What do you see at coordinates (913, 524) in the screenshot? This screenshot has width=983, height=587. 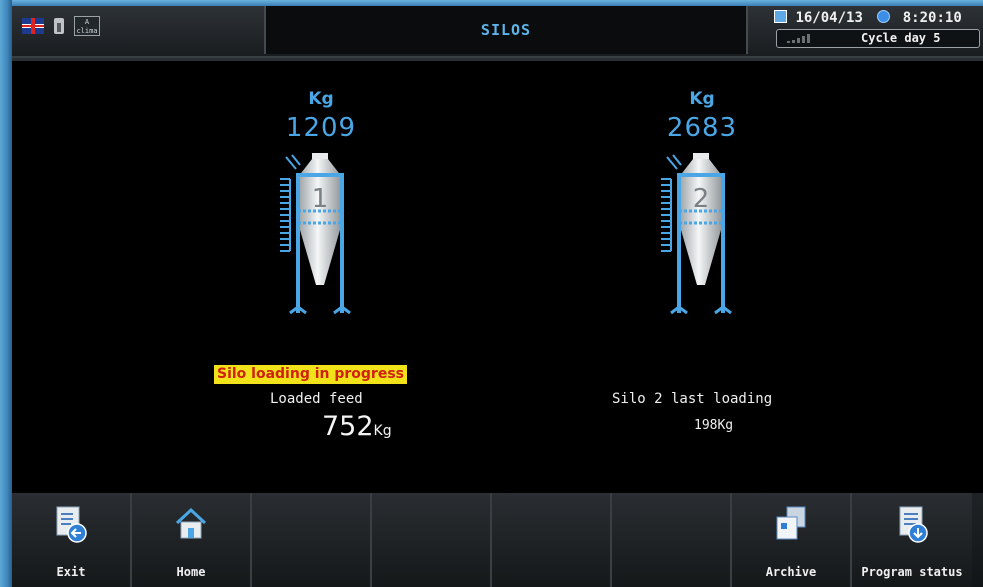 I see `program-status-icon` at bounding box center [913, 524].